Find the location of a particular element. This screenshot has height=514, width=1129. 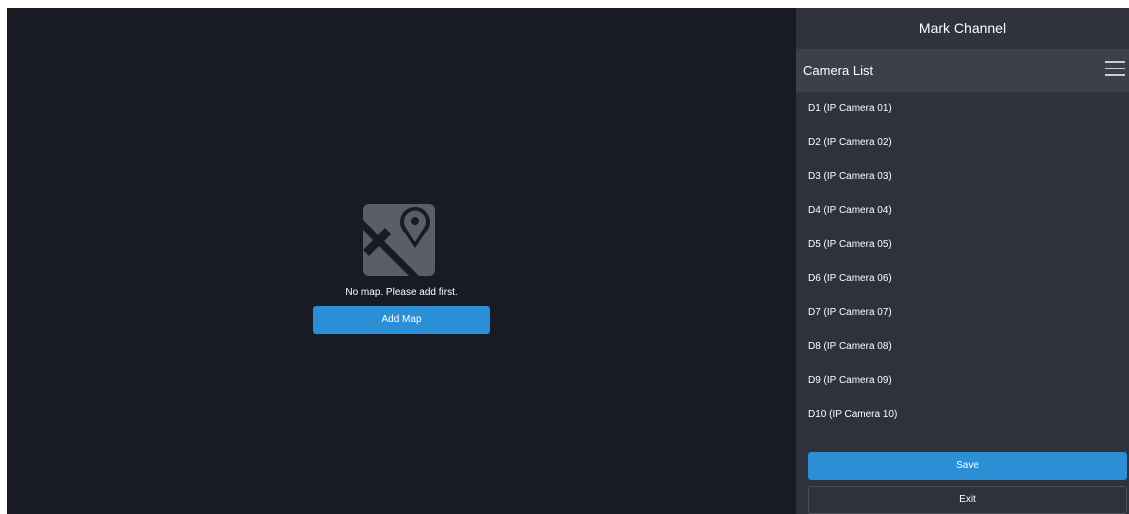

map-pin-icon is located at coordinates (398, 240).